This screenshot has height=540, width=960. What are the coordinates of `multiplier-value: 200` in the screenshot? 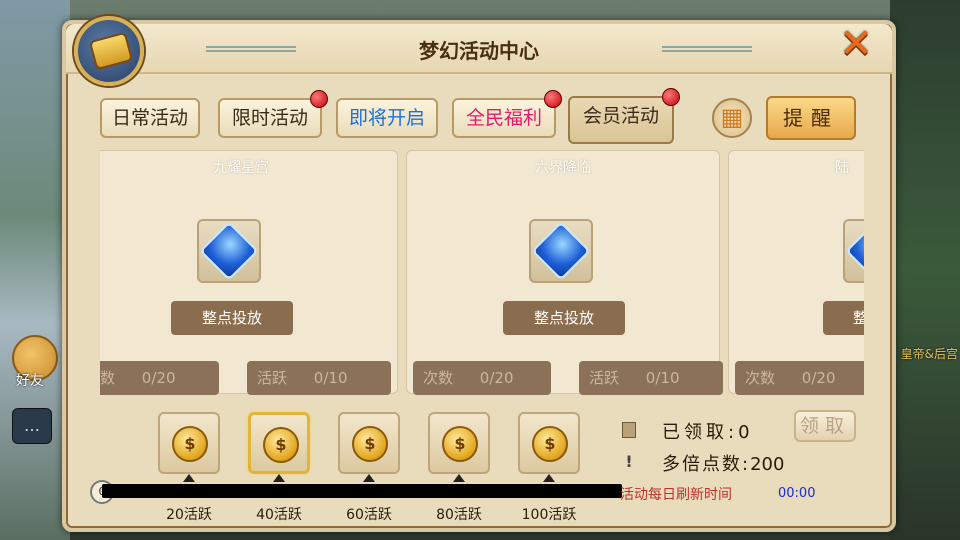 It's located at (767, 464).